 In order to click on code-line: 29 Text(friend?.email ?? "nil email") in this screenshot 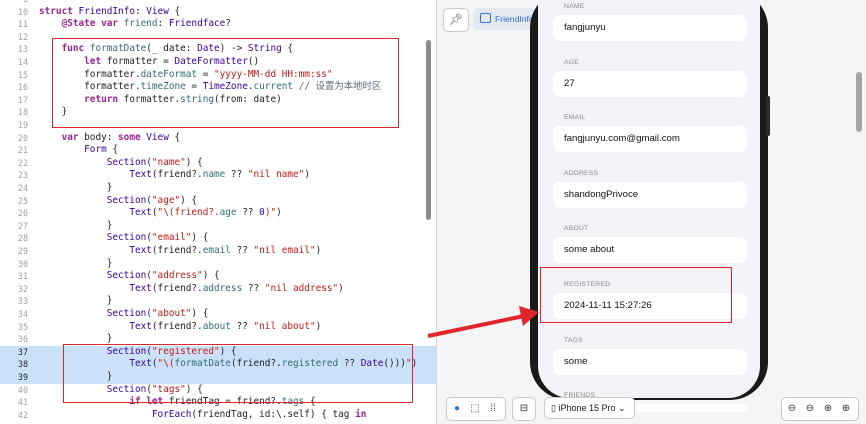, I will do `click(218, 251)`.